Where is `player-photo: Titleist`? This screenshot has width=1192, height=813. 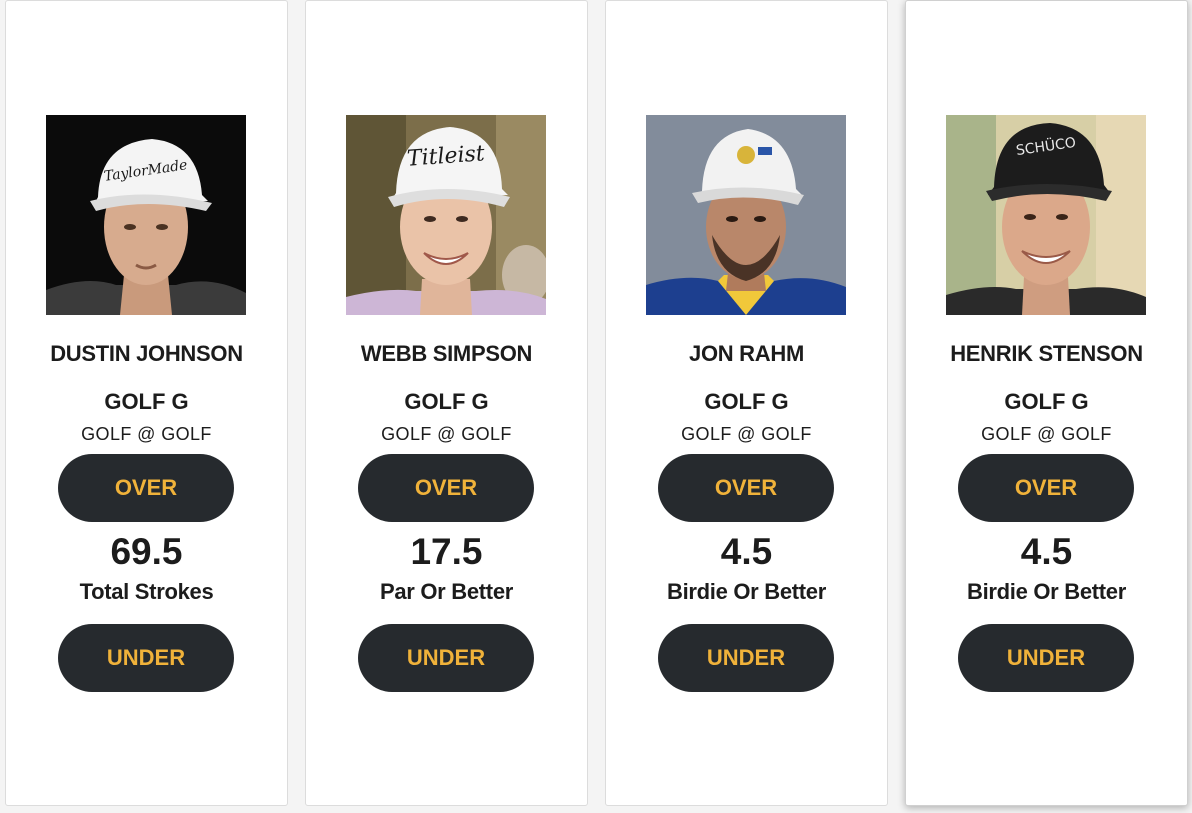
player-photo: Titleist is located at coordinates (446, 215).